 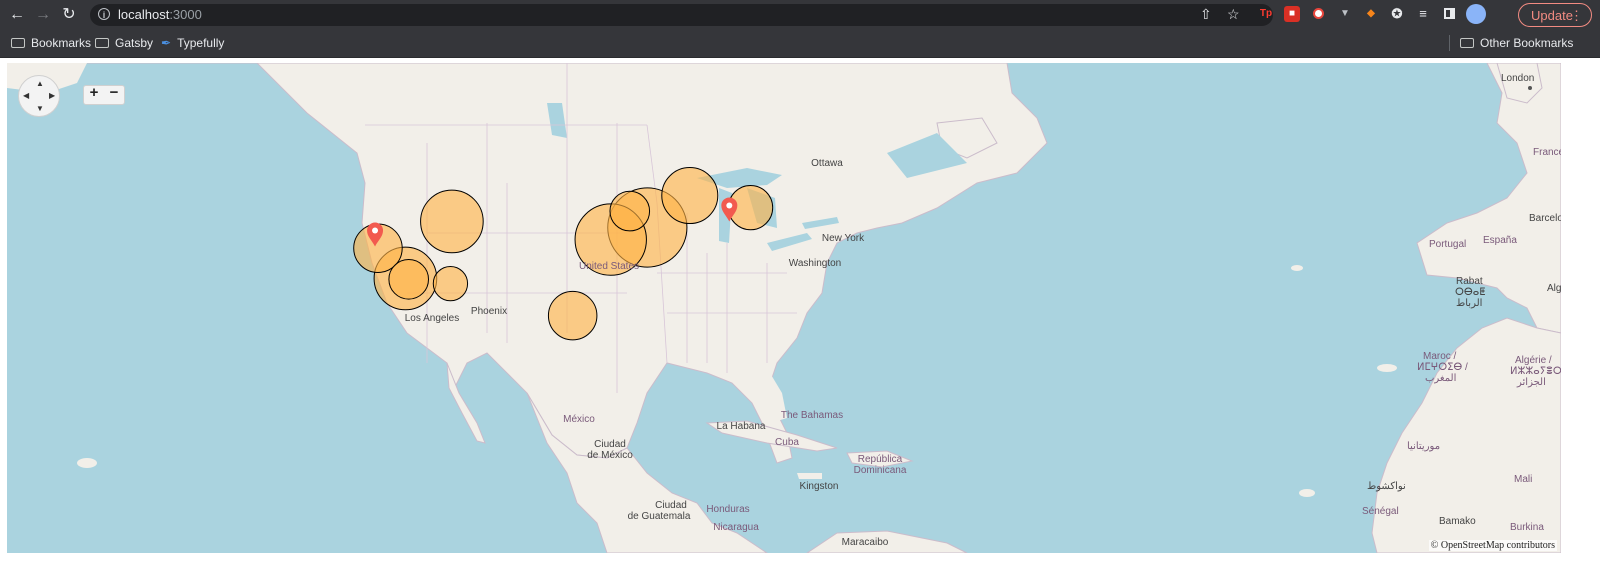 What do you see at coordinates (787, 442) in the screenshot?
I see `label-cuba: Cuba` at bounding box center [787, 442].